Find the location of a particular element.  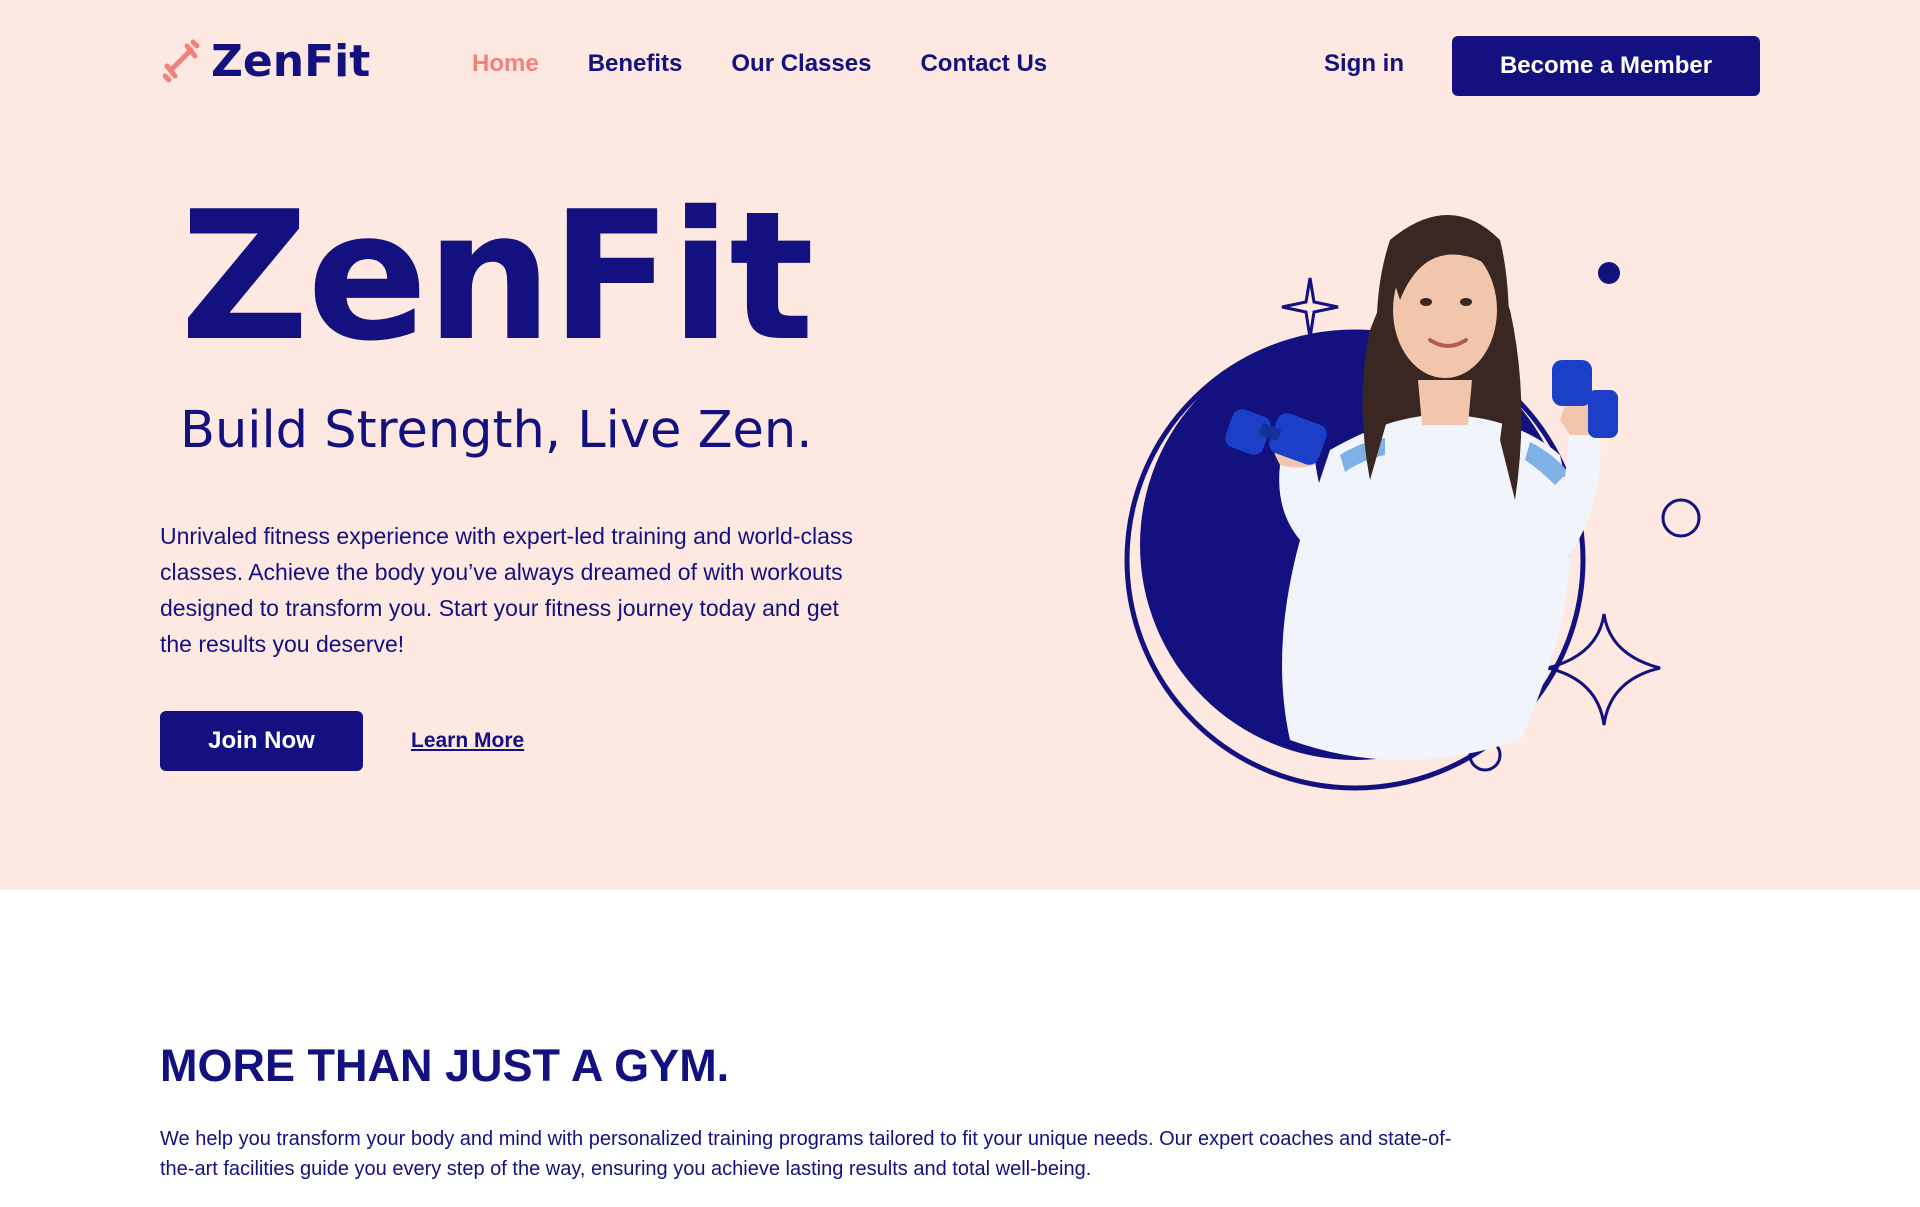

nav-item-contact-us: Contact Us is located at coordinates (983, 64).